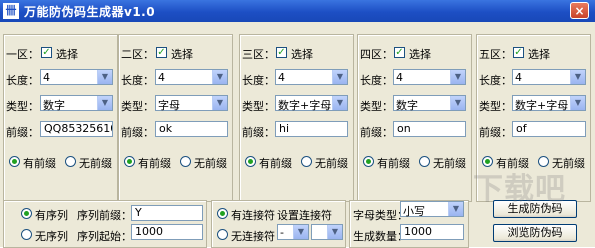 The image size is (595, 248). I want to click on zone-5-length-value: 4, so click(518, 77).